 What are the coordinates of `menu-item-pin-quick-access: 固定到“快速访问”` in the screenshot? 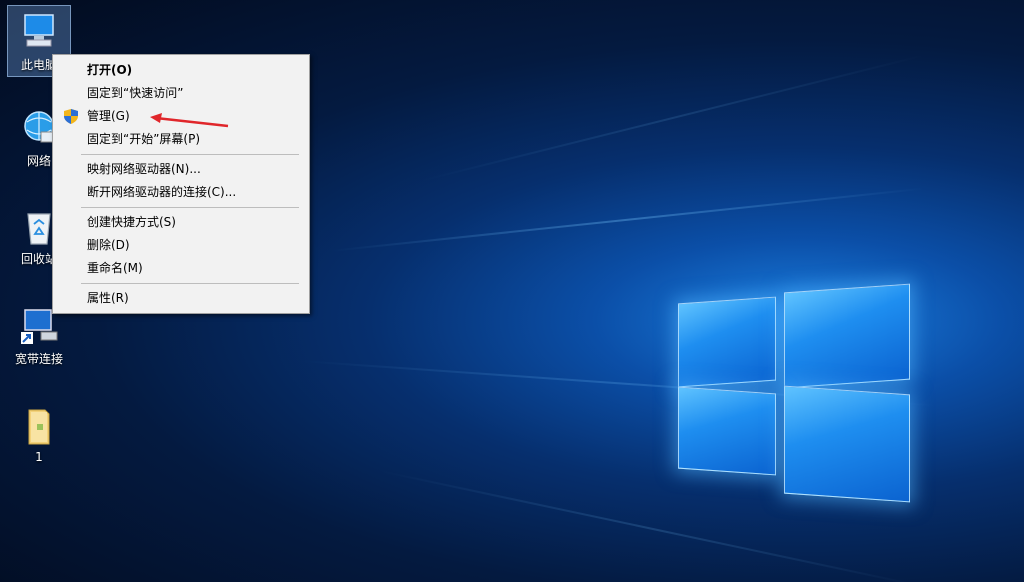 It's located at (181, 93).